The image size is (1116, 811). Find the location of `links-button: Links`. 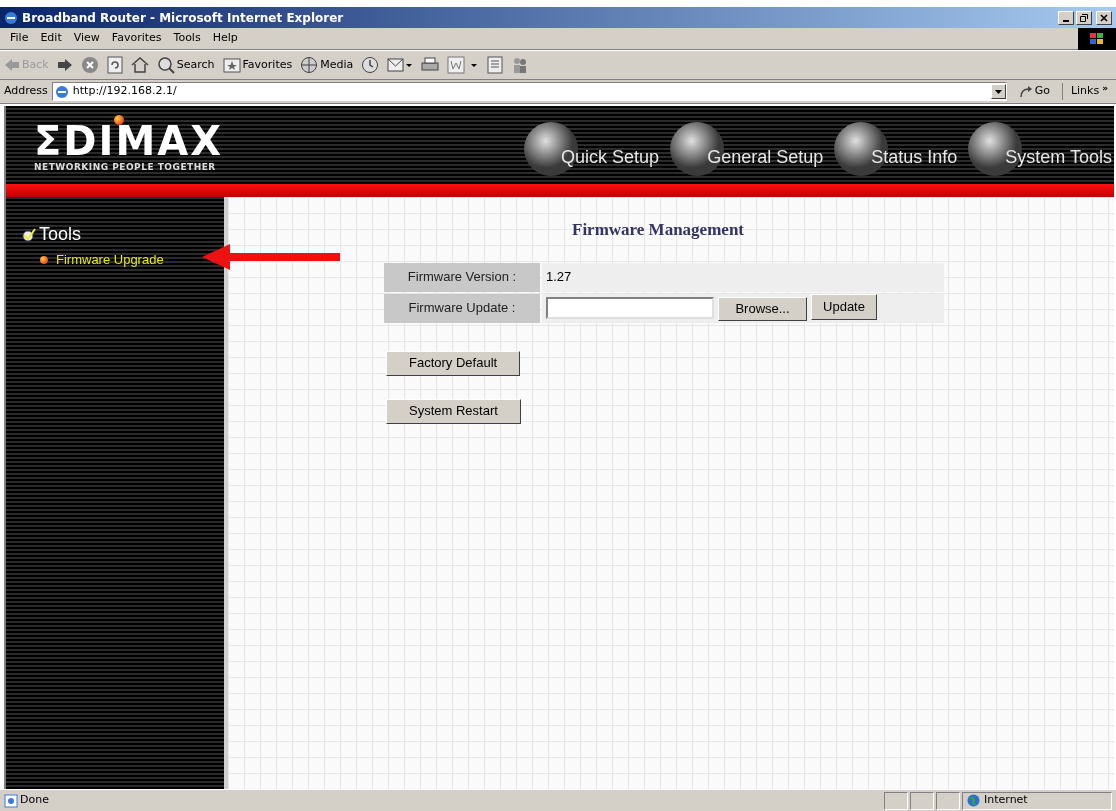

links-button: Links is located at coordinates (1085, 91).